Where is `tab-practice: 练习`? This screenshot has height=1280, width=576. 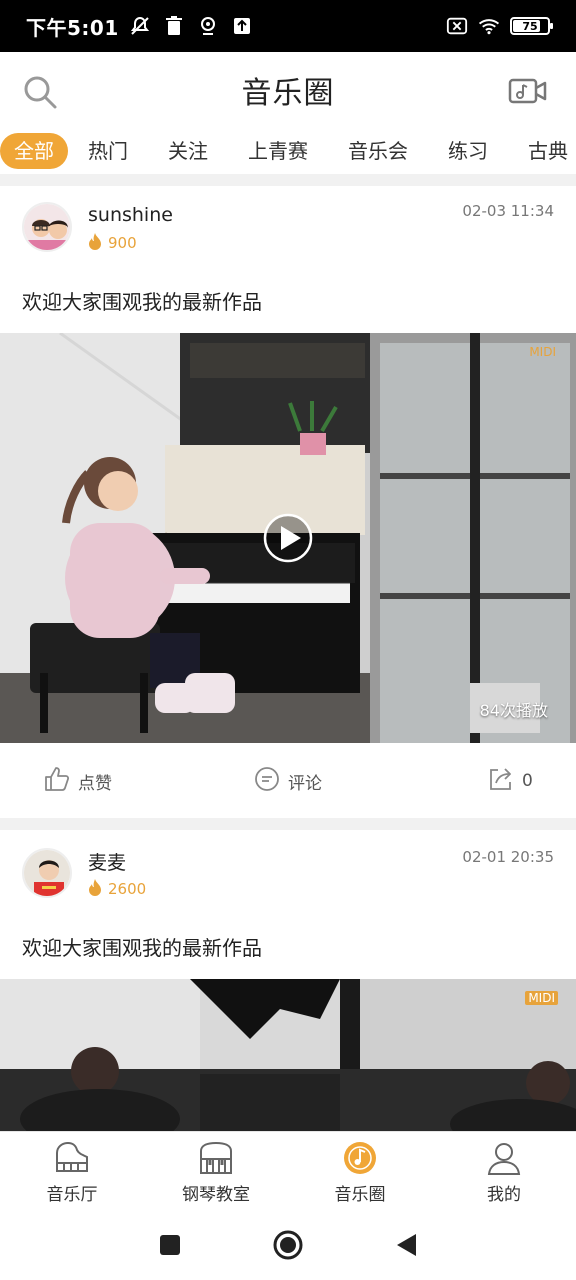
tab-practice: 练习 is located at coordinates (468, 151).